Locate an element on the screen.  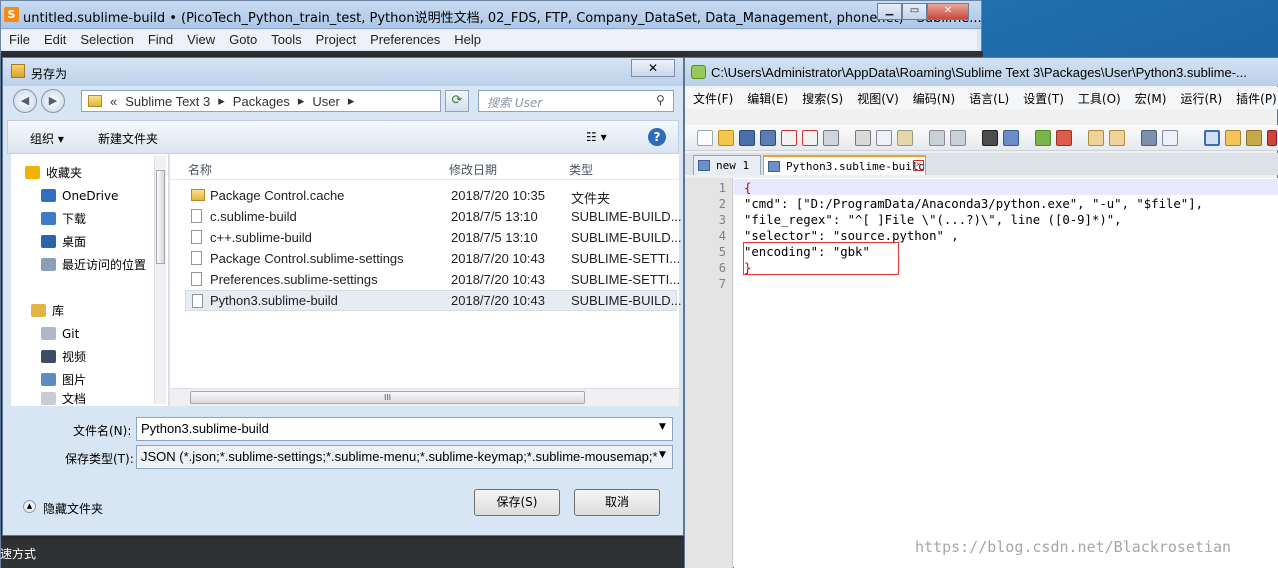
language-icon is located at coordinates (1233, 138).